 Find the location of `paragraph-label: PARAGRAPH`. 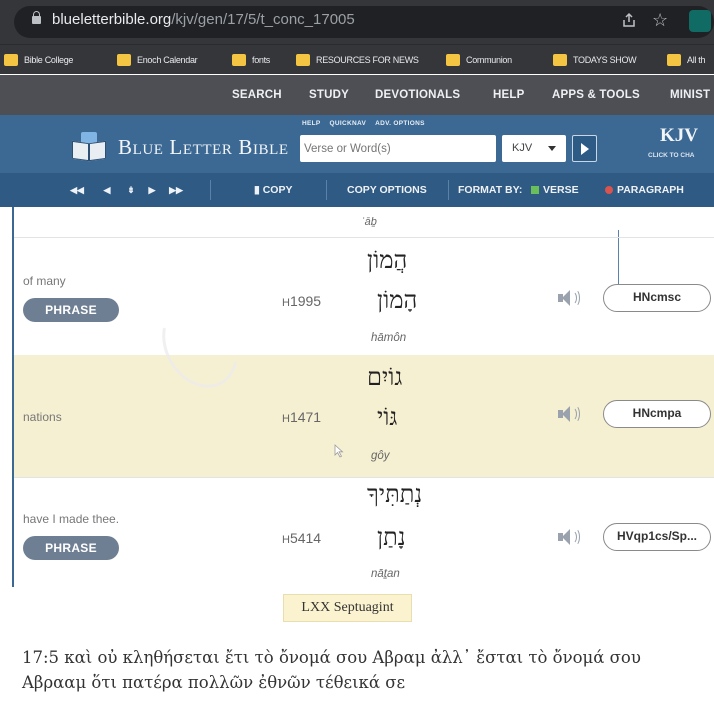

paragraph-label: PARAGRAPH is located at coordinates (650, 190).